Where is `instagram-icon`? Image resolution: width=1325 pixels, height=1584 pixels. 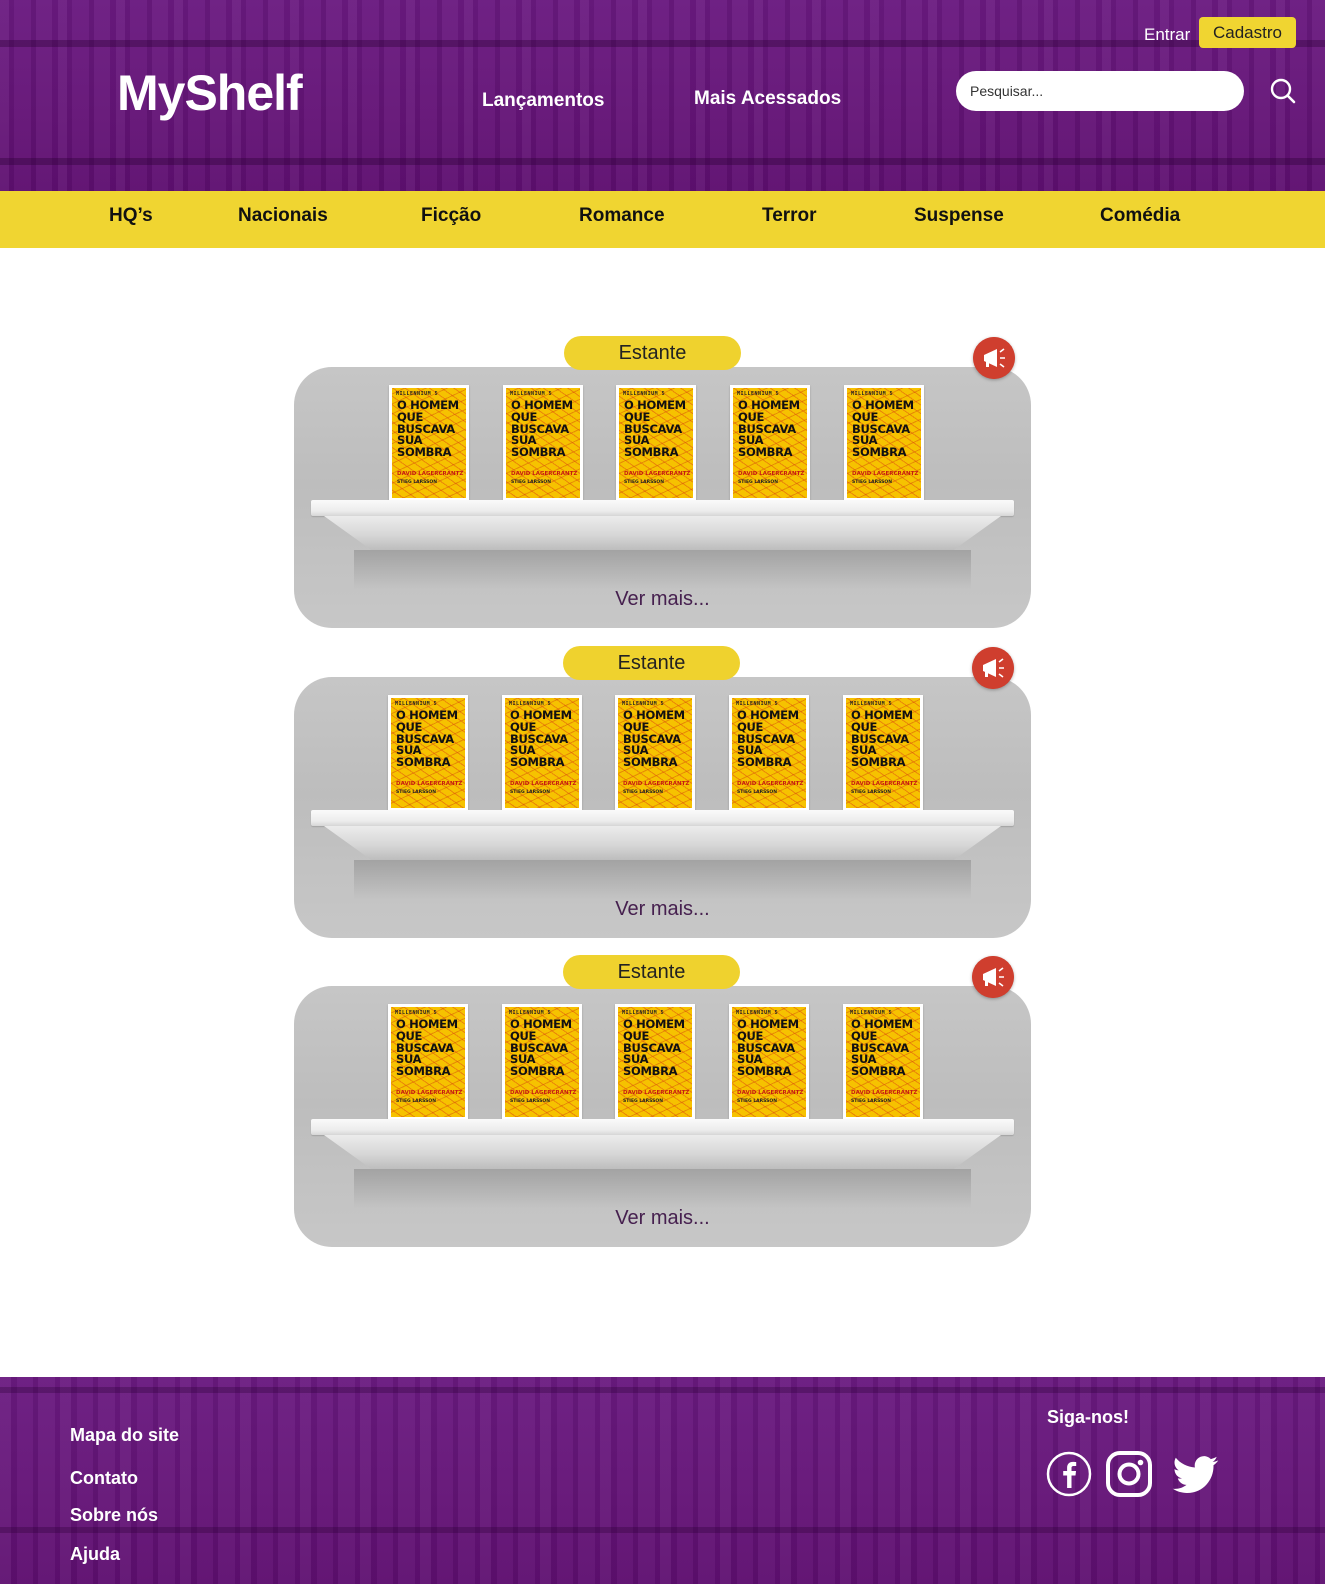
instagram-icon is located at coordinates (1129, 1474).